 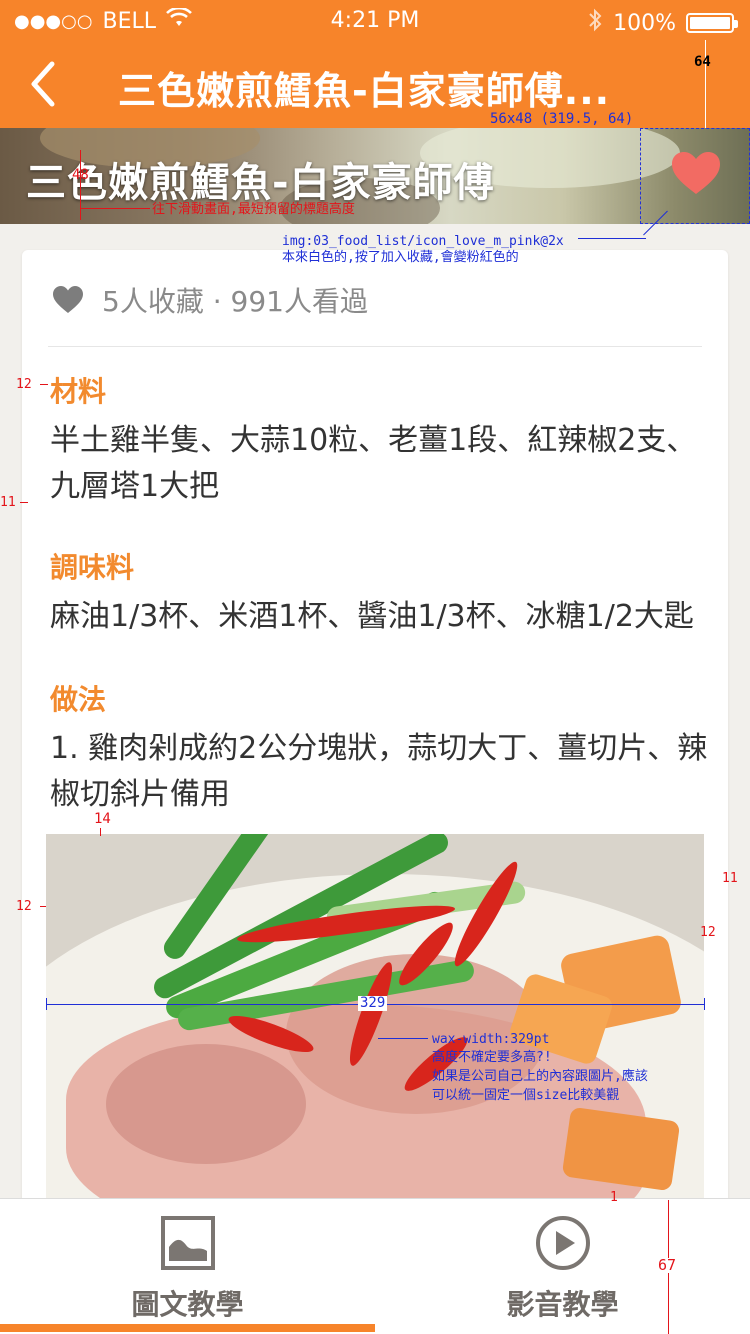 What do you see at coordinates (187, 1328) in the screenshot?
I see `active-tab-indicator` at bounding box center [187, 1328].